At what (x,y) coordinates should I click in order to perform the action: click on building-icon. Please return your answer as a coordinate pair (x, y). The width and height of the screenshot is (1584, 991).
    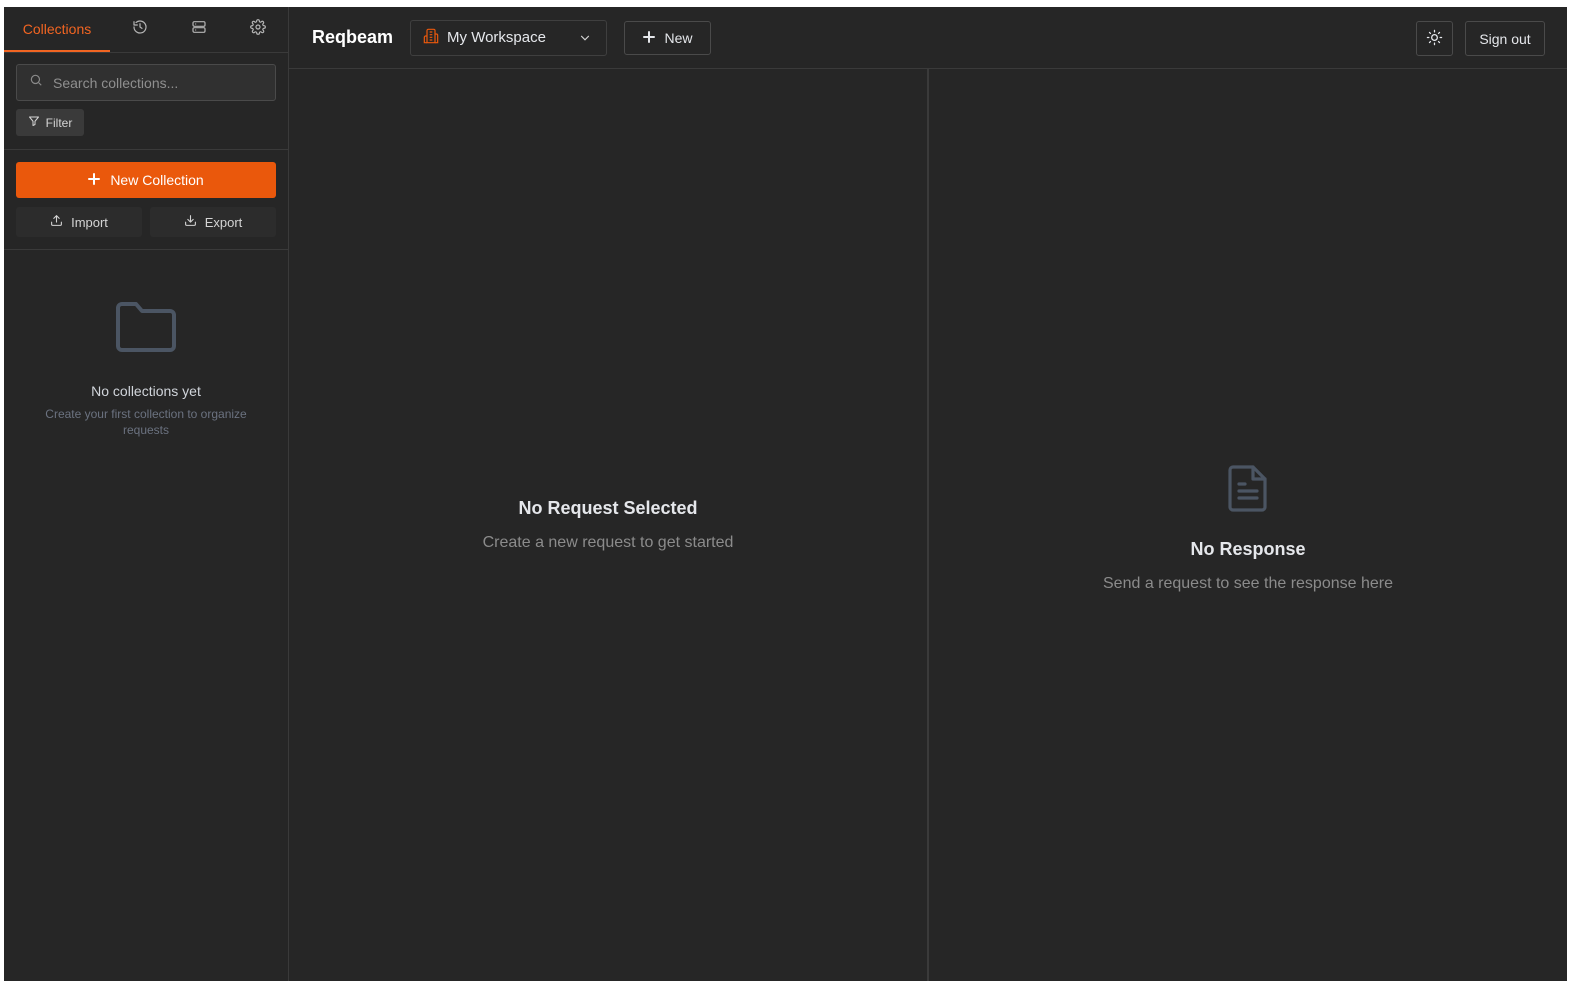
    Looking at the image, I should click on (431, 38).